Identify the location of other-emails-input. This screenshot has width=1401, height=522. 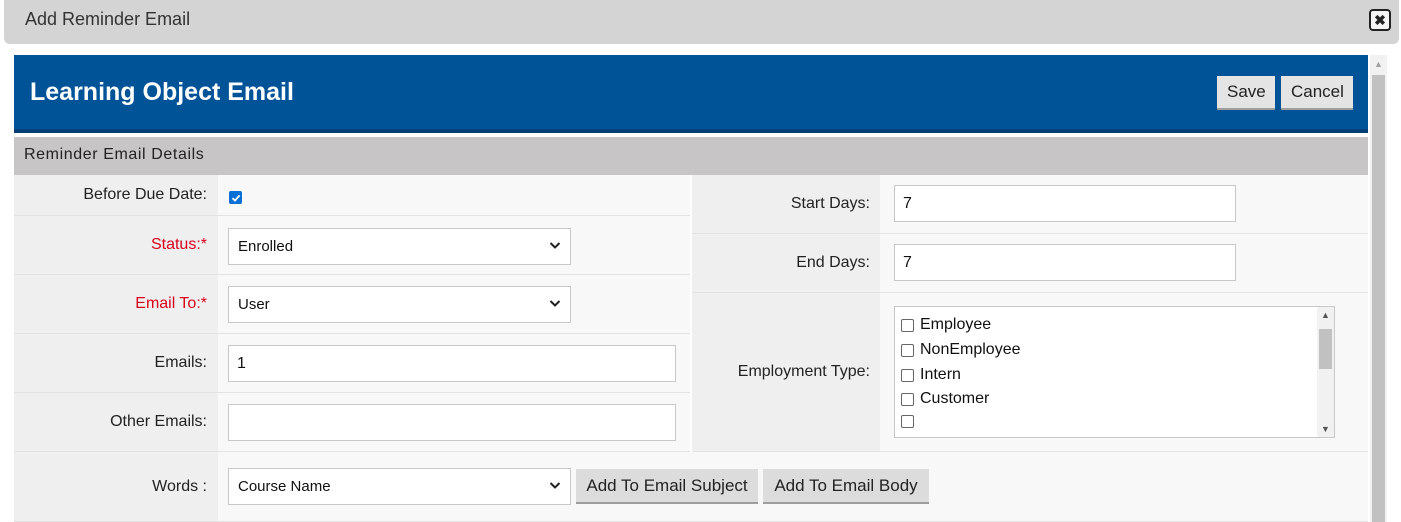
(452, 422).